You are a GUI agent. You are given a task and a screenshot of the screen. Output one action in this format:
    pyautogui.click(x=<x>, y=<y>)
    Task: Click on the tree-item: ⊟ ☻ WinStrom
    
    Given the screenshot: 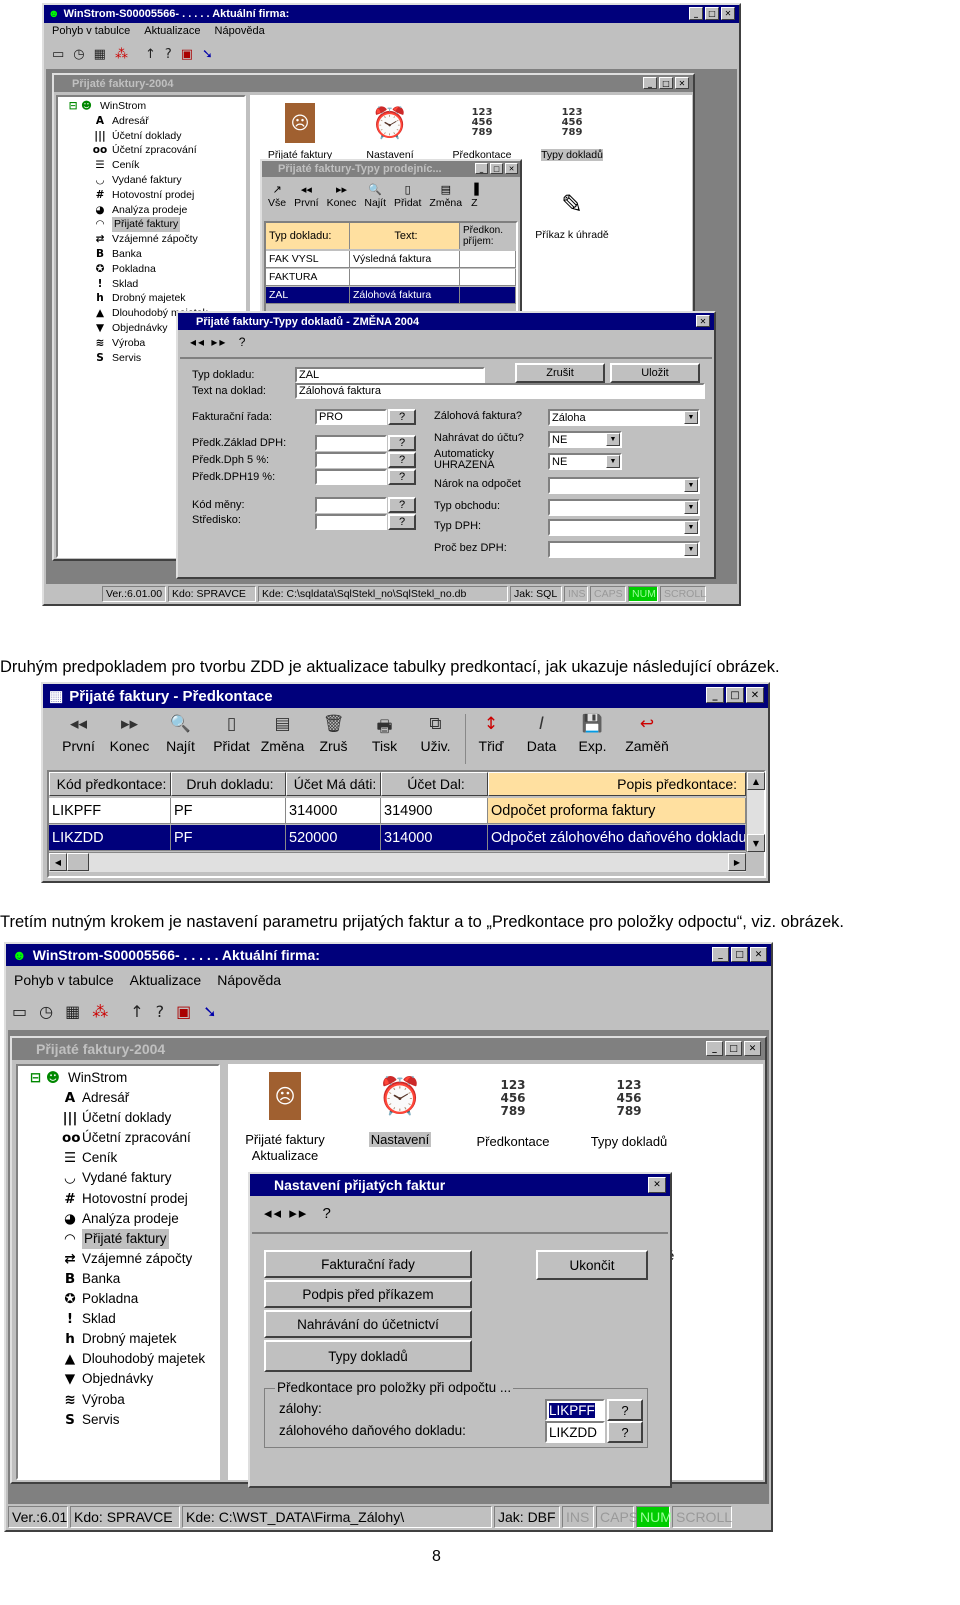 What is the action you would take?
    pyautogui.click(x=114, y=1078)
    